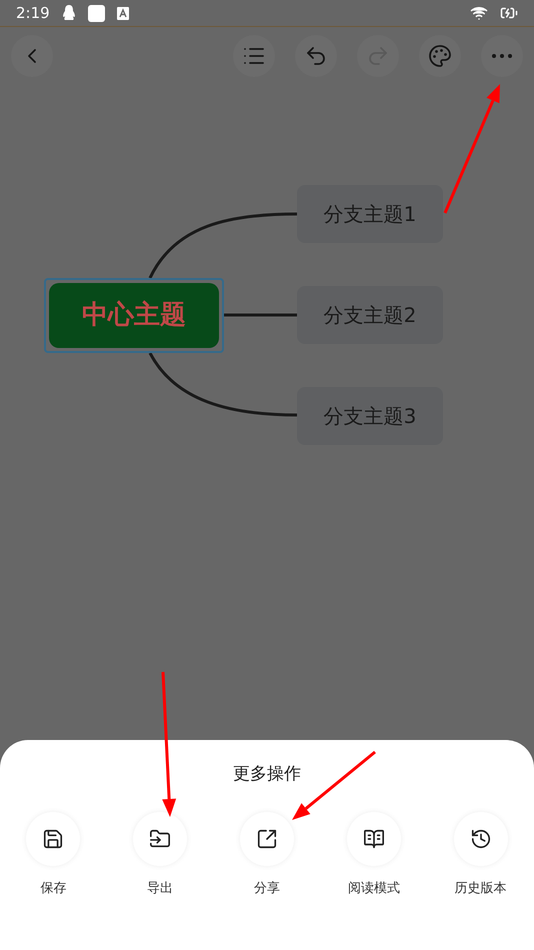  I want to click on sheet-title: 更多操作, so click(267, 774).